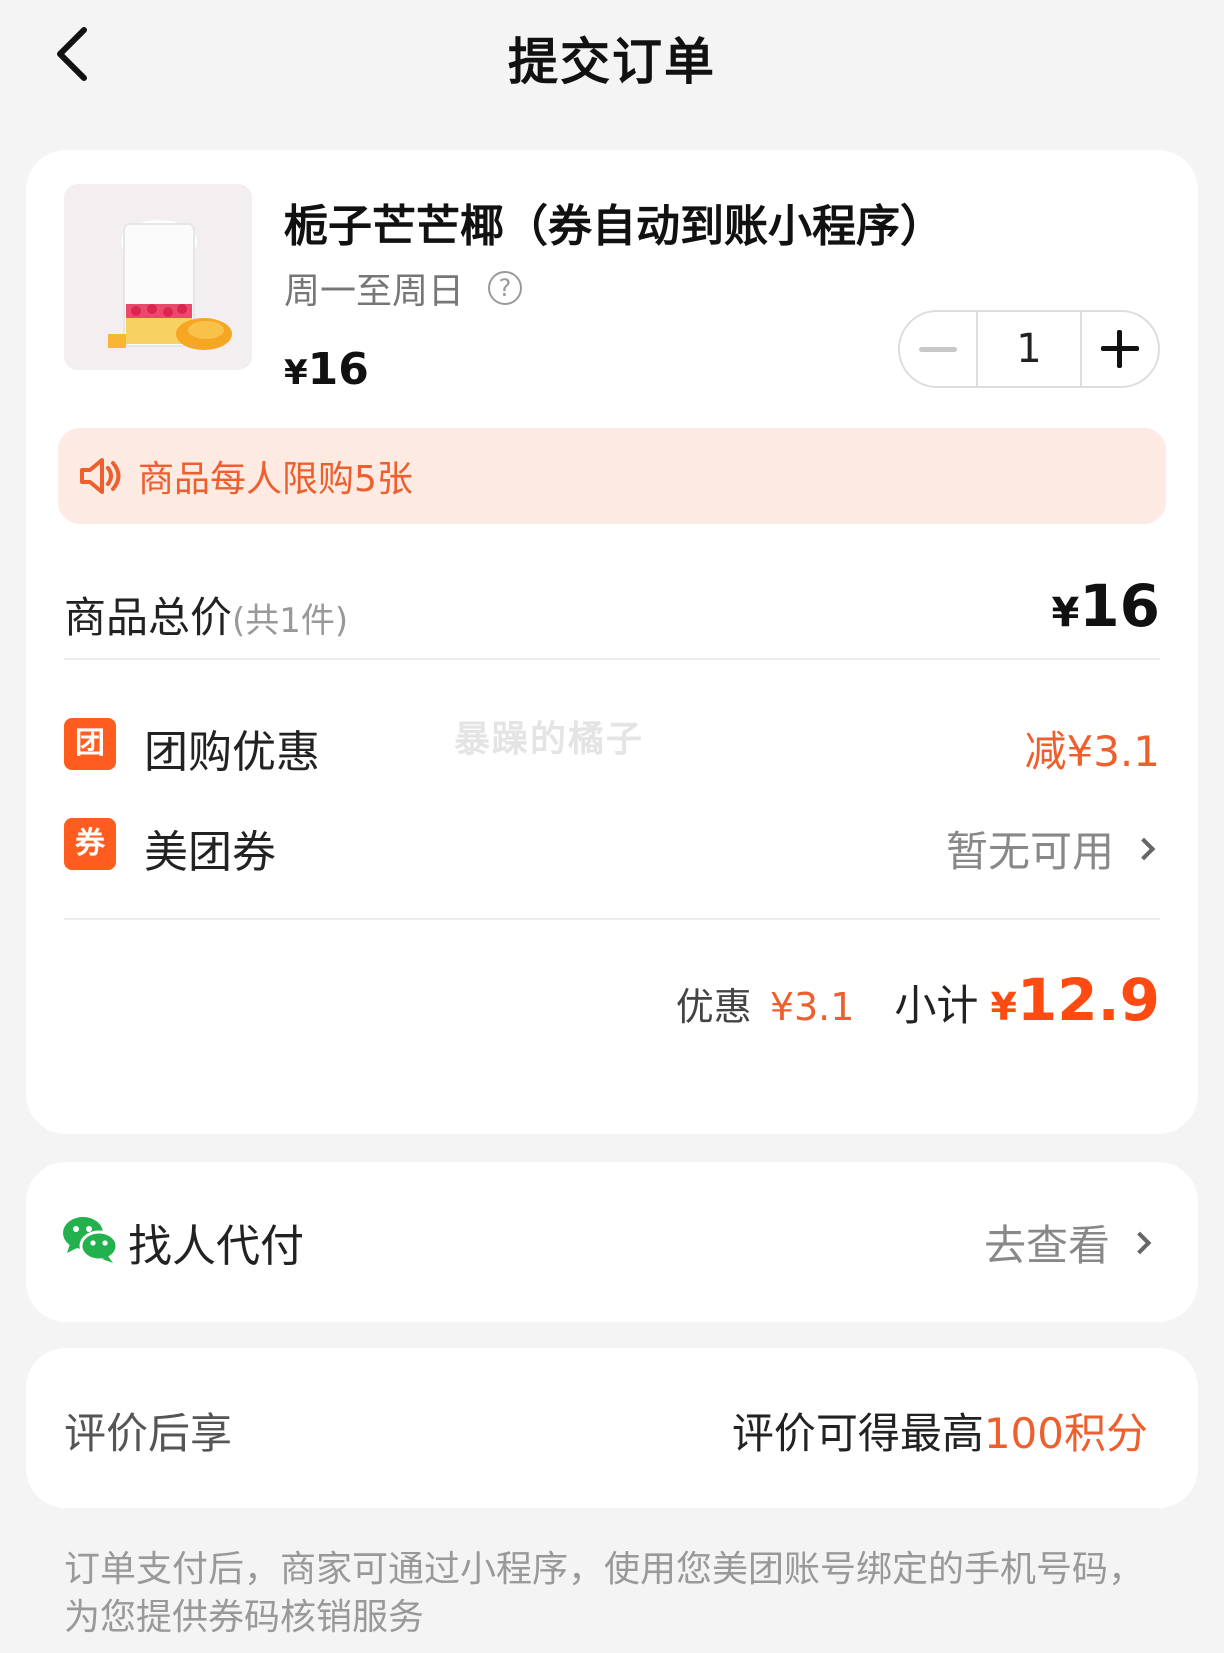 Image resolution: width=1224 pixels, height=1653 pixels. What do you see at coordinates (148, 617) in the screenshot?
I see `total-label-text: 商品总价` at bounding box center [148, 617].